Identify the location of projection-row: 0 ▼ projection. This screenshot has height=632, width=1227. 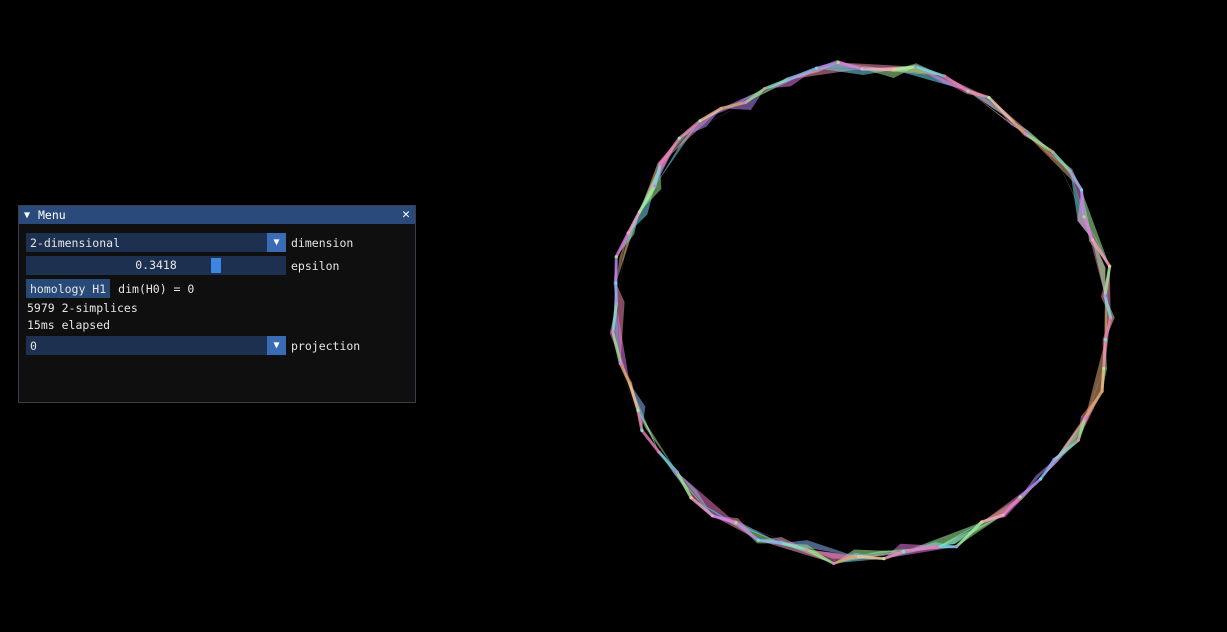
(193, 345).